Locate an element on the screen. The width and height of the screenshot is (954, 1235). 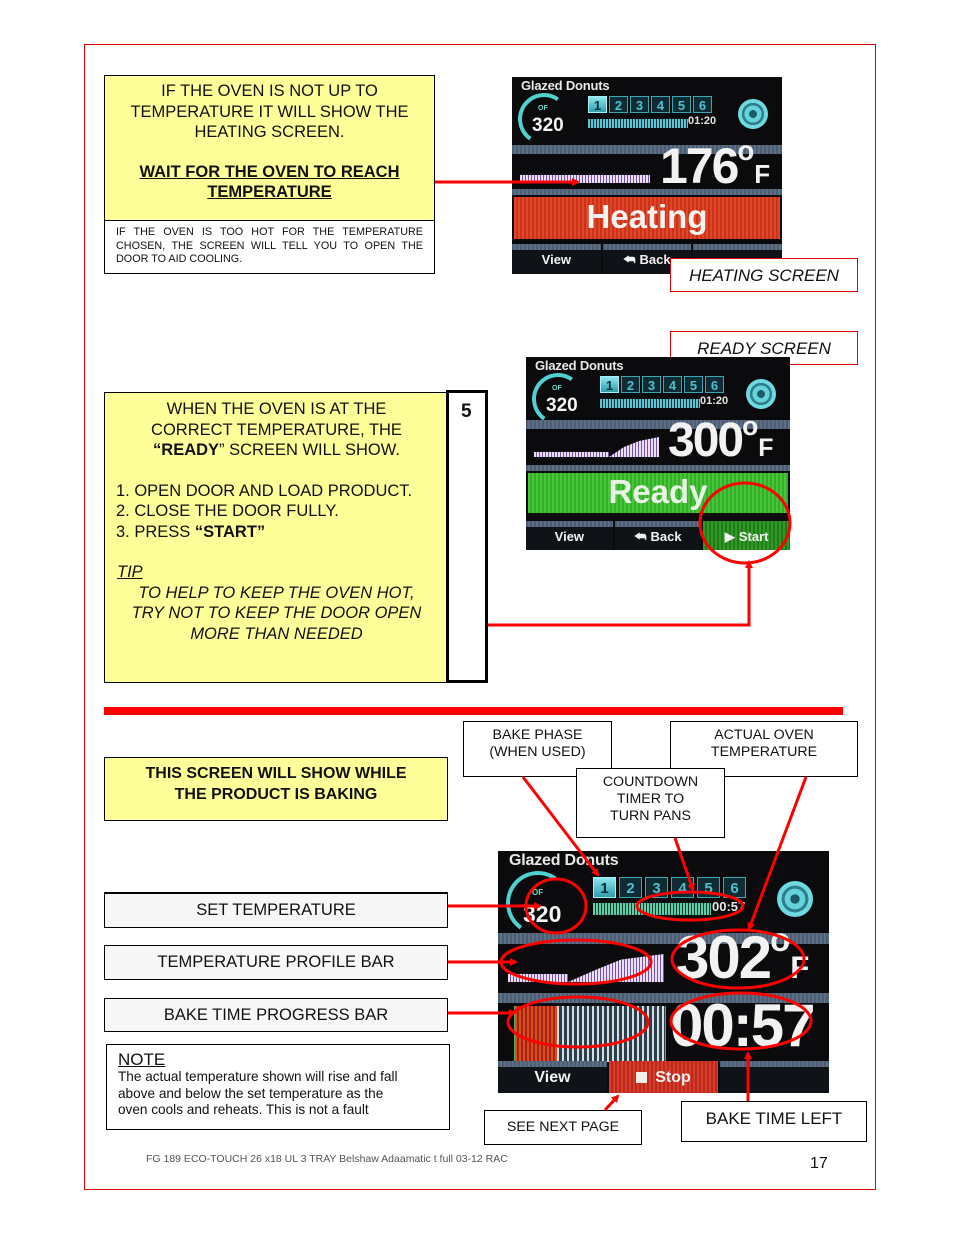
tip-line: TO HELP TO KEEP THE OVEN HOT, is located at coordinates (276, 592).